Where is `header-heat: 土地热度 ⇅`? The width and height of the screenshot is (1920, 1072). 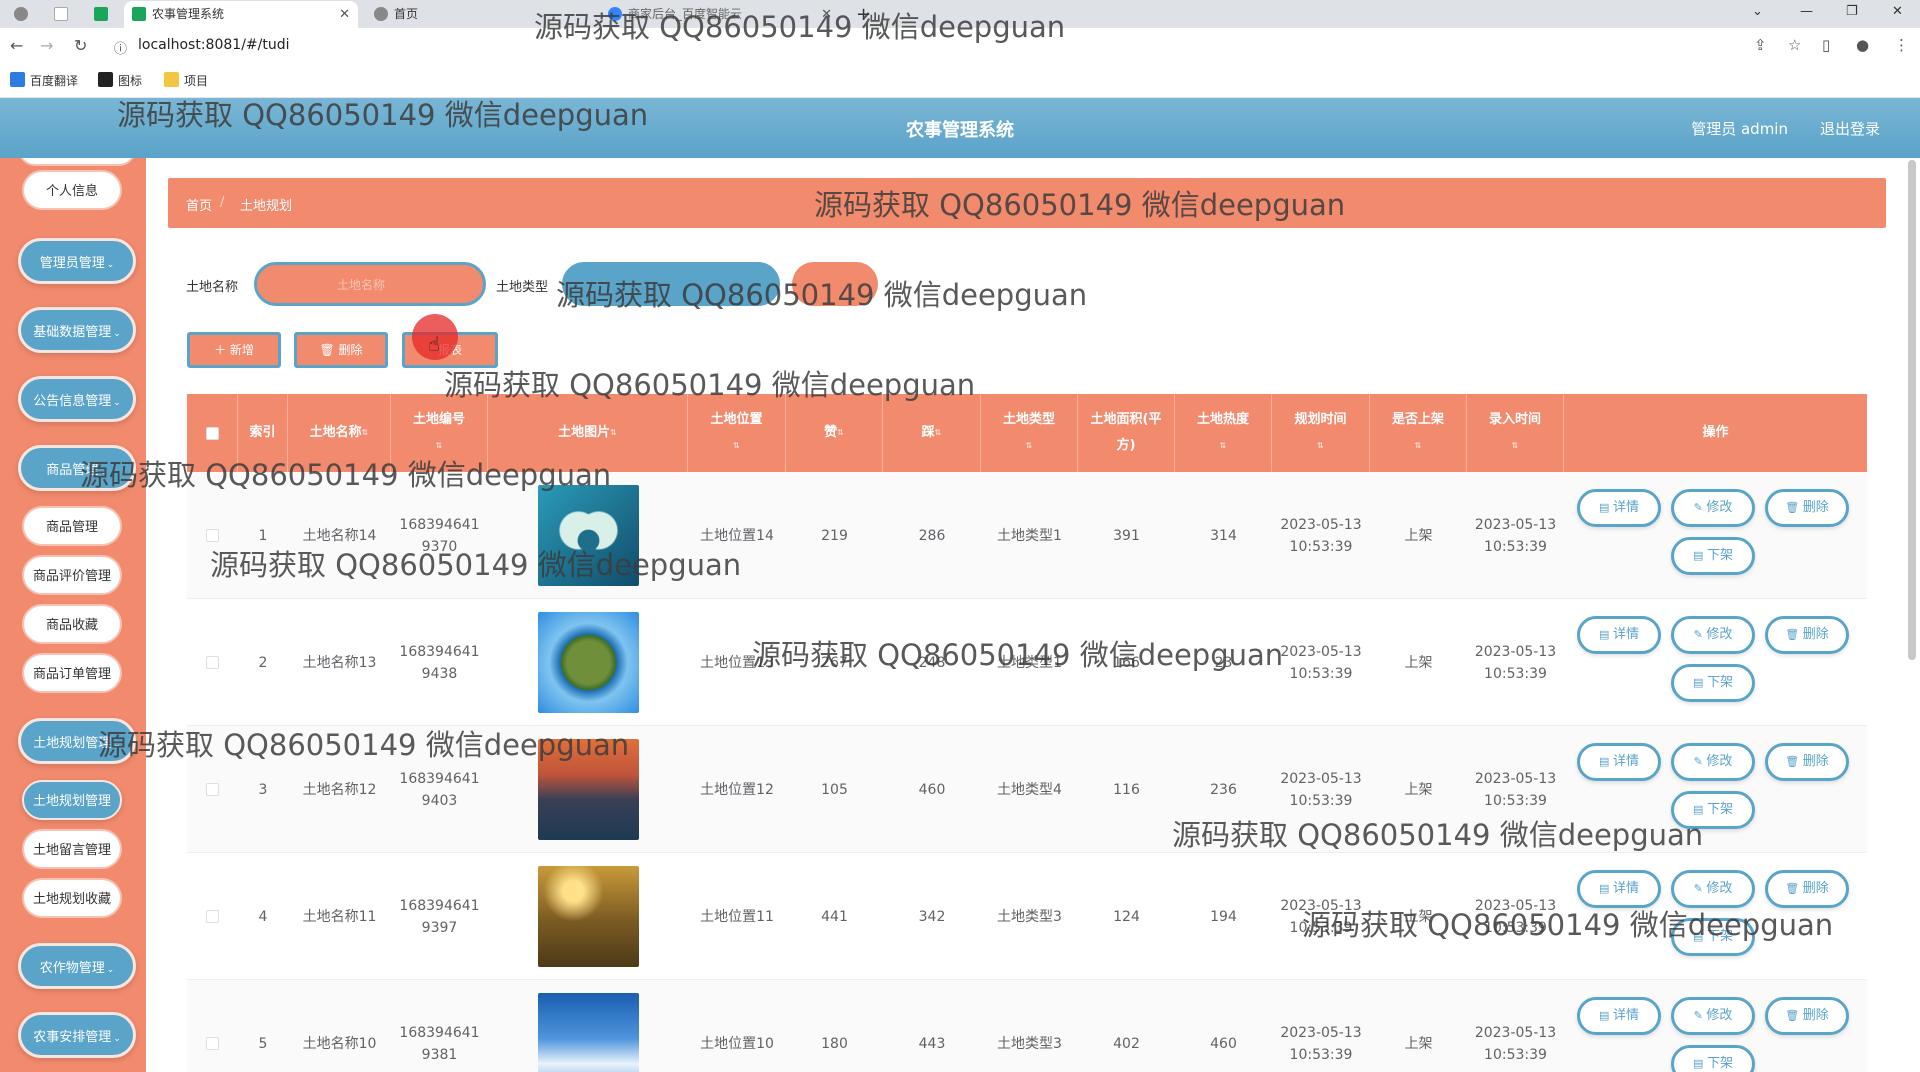
header-heat: 土地热度 ⇅ is located at coordinates (1223, 433).